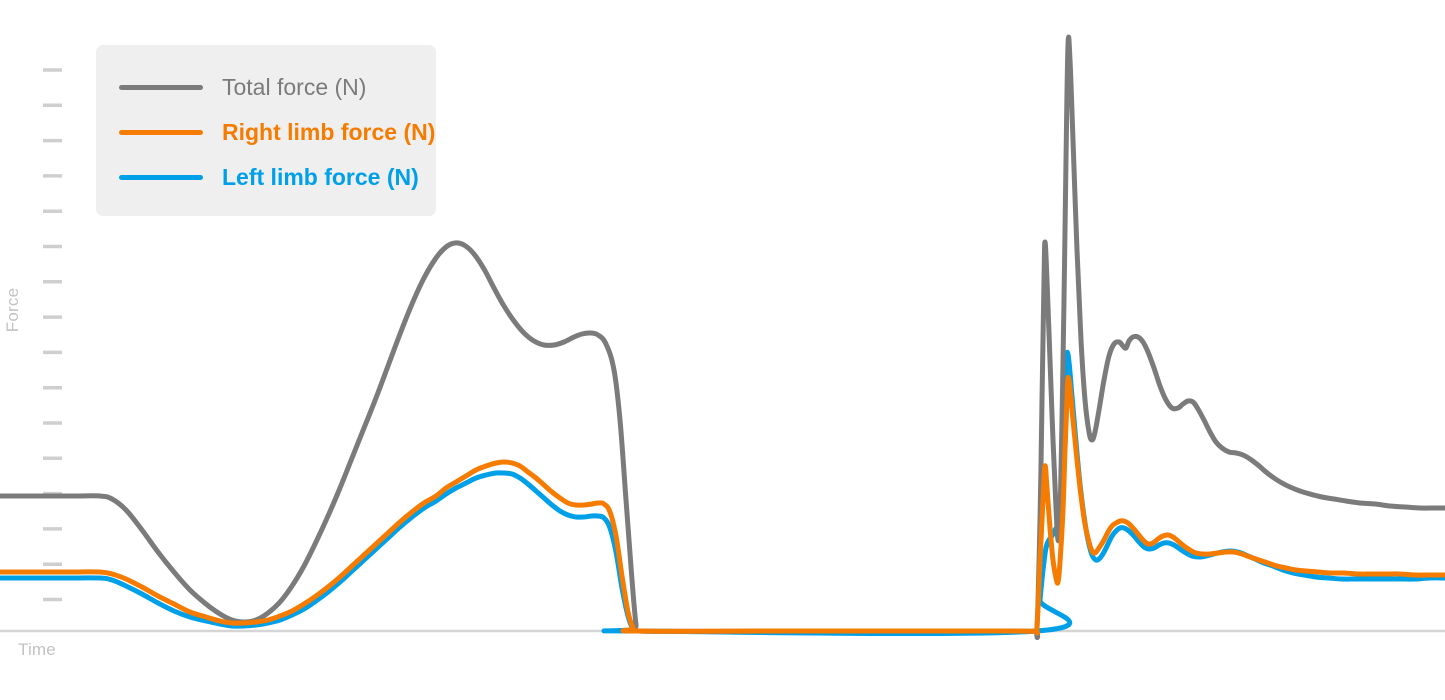 The image size is (1445, 700). Describe the element at coordinates (161, 87) in the screenshot. I see `legend-swatch-total-icon` at that location.